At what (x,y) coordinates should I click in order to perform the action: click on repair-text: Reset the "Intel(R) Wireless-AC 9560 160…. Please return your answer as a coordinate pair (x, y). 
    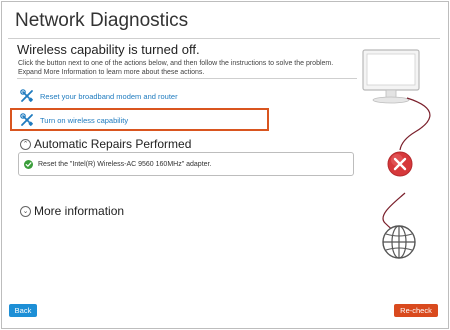
    Looking at the image, I should click on (125, 164).